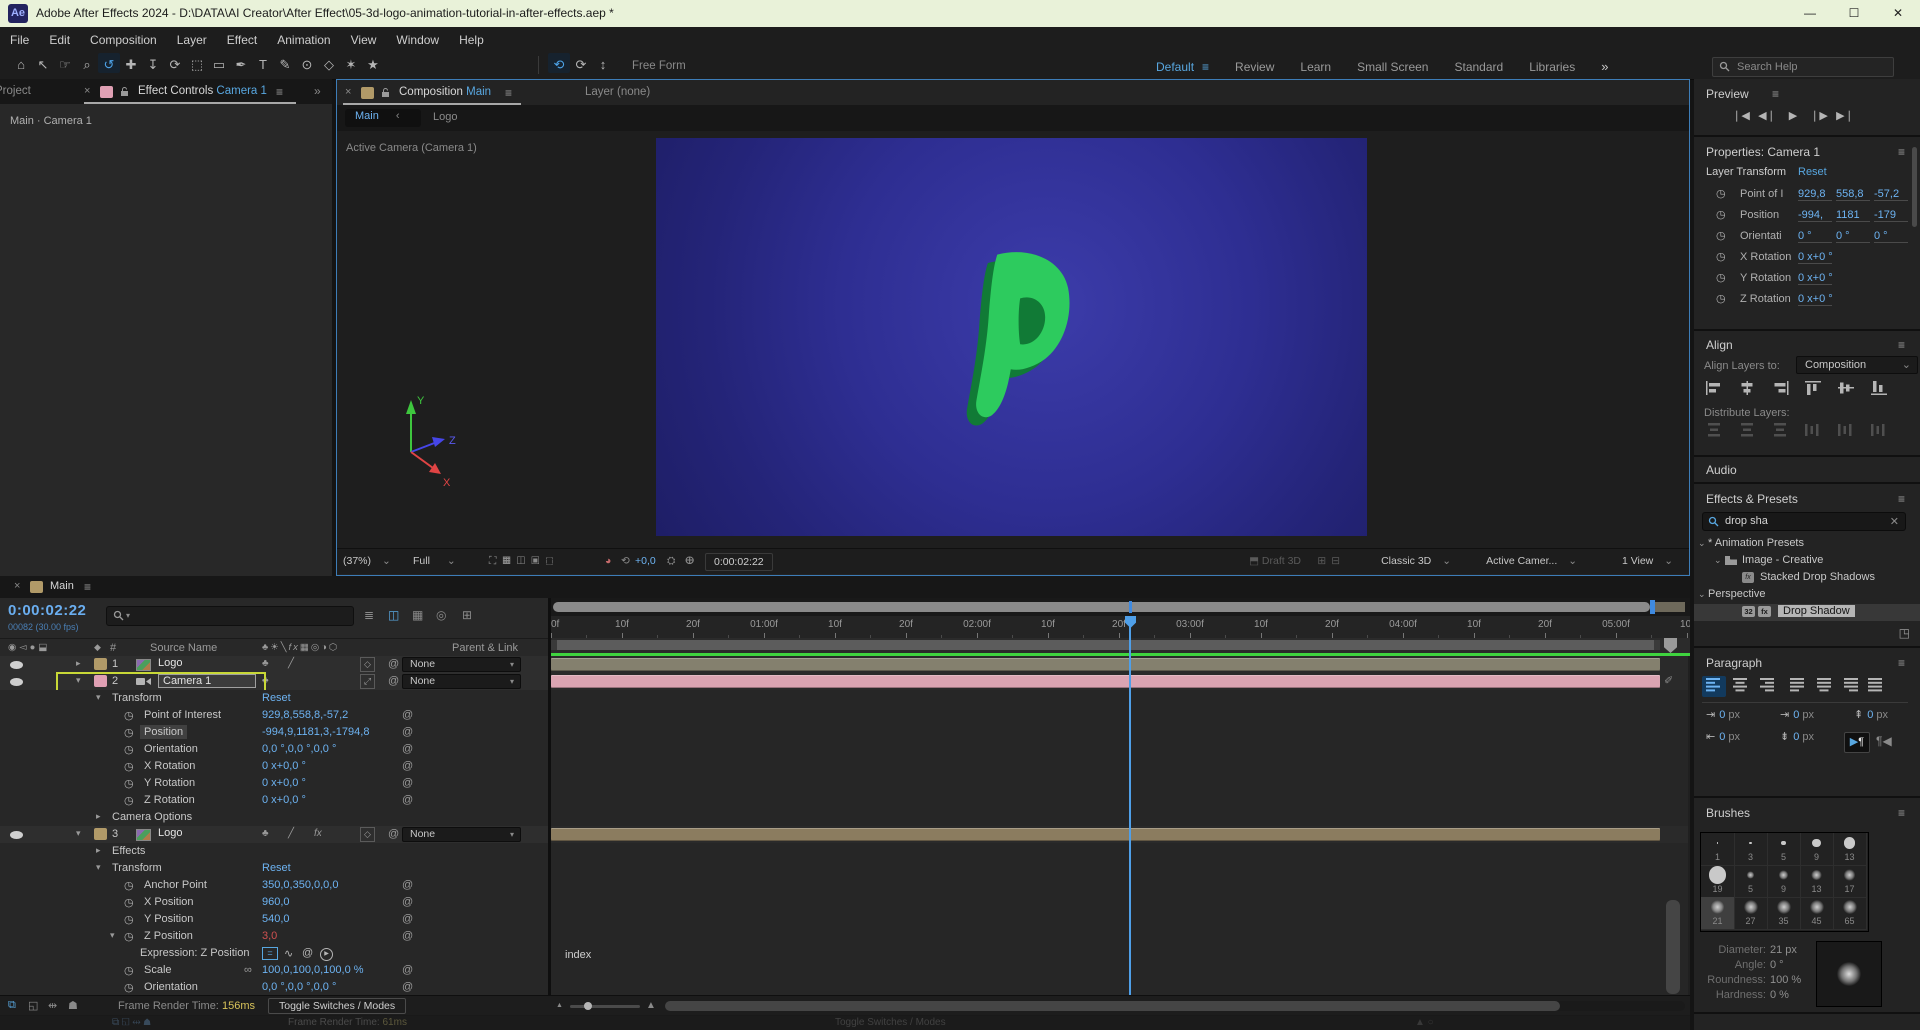 The height and width of the screenshot is (1030, 1920). I want to click on magnification-dropdown: (37%) ⌄, so click(367, 561).